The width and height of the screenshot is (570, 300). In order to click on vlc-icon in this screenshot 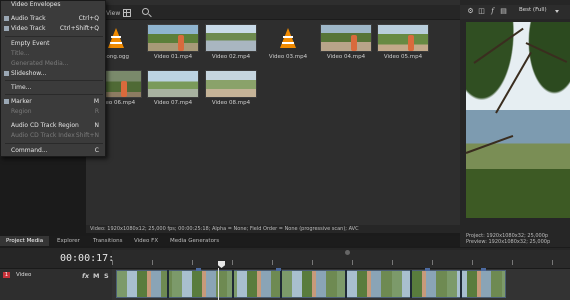, I will do `click(288, 38)`.